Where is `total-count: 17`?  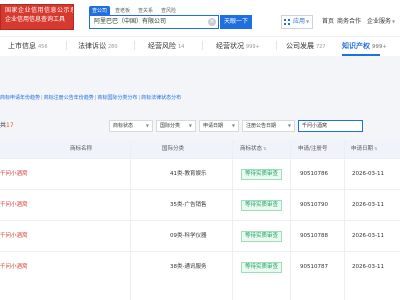
total-count: 17 is located at coordinates (10, 125).